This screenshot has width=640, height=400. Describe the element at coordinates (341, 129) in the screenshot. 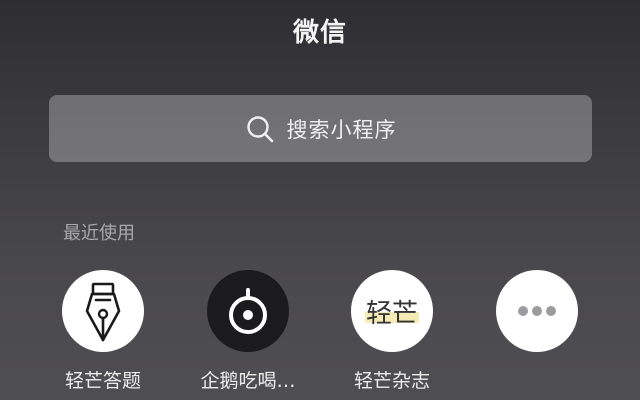

I see `search-placeholder: 搜索小程序` at that location.